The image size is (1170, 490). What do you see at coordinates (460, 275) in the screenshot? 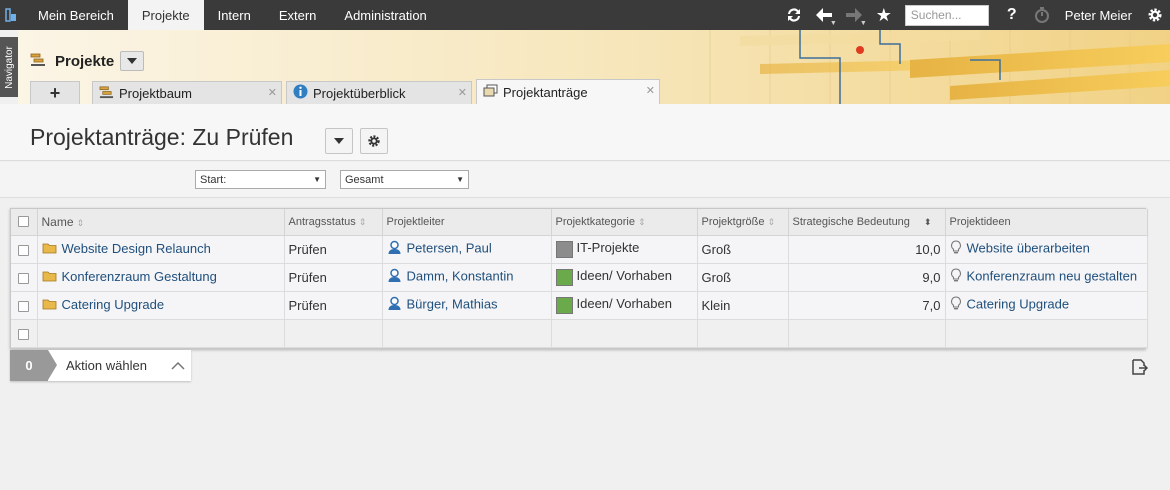
I see `leader-link: Damm, Konstantin` at bounding box center [460, 275].